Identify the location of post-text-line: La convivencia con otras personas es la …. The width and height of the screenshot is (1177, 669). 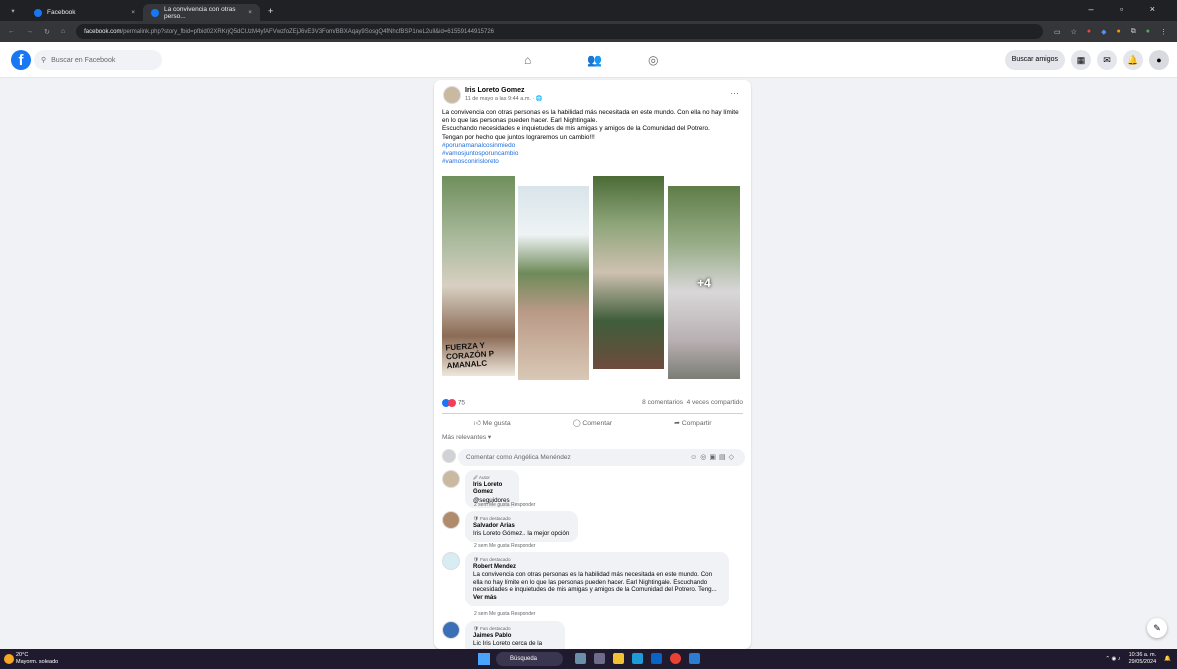
(590, 117).